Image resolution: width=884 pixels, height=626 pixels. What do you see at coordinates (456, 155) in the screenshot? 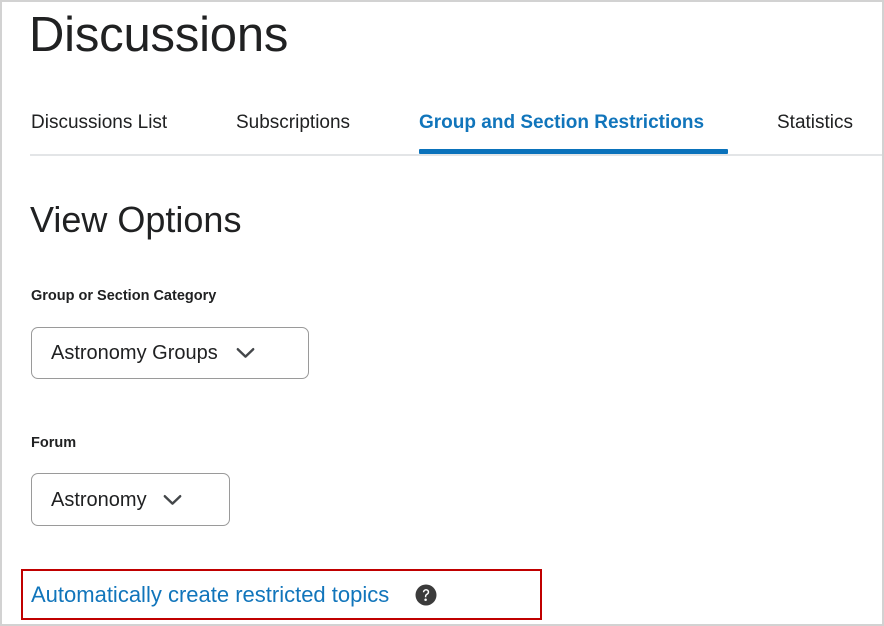
I see `tab-divider` at bounding box center [456, 155].